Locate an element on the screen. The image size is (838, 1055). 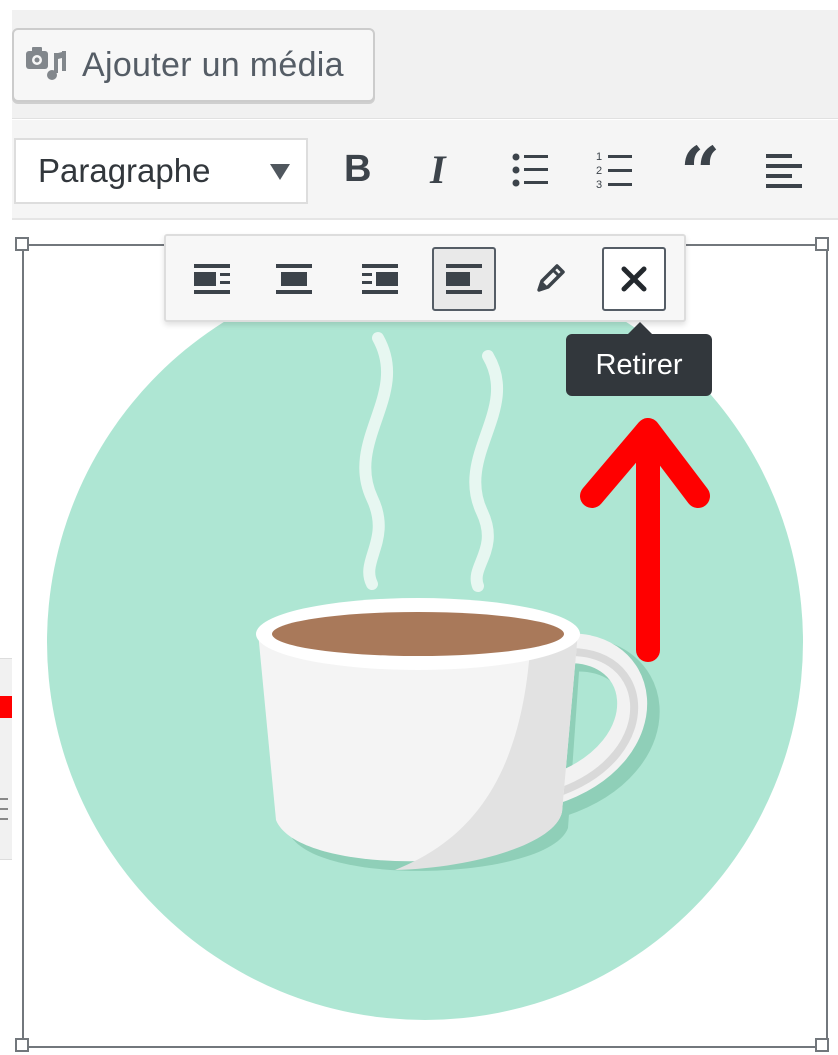
align-center-image-button is located at coordinates (294, 279).